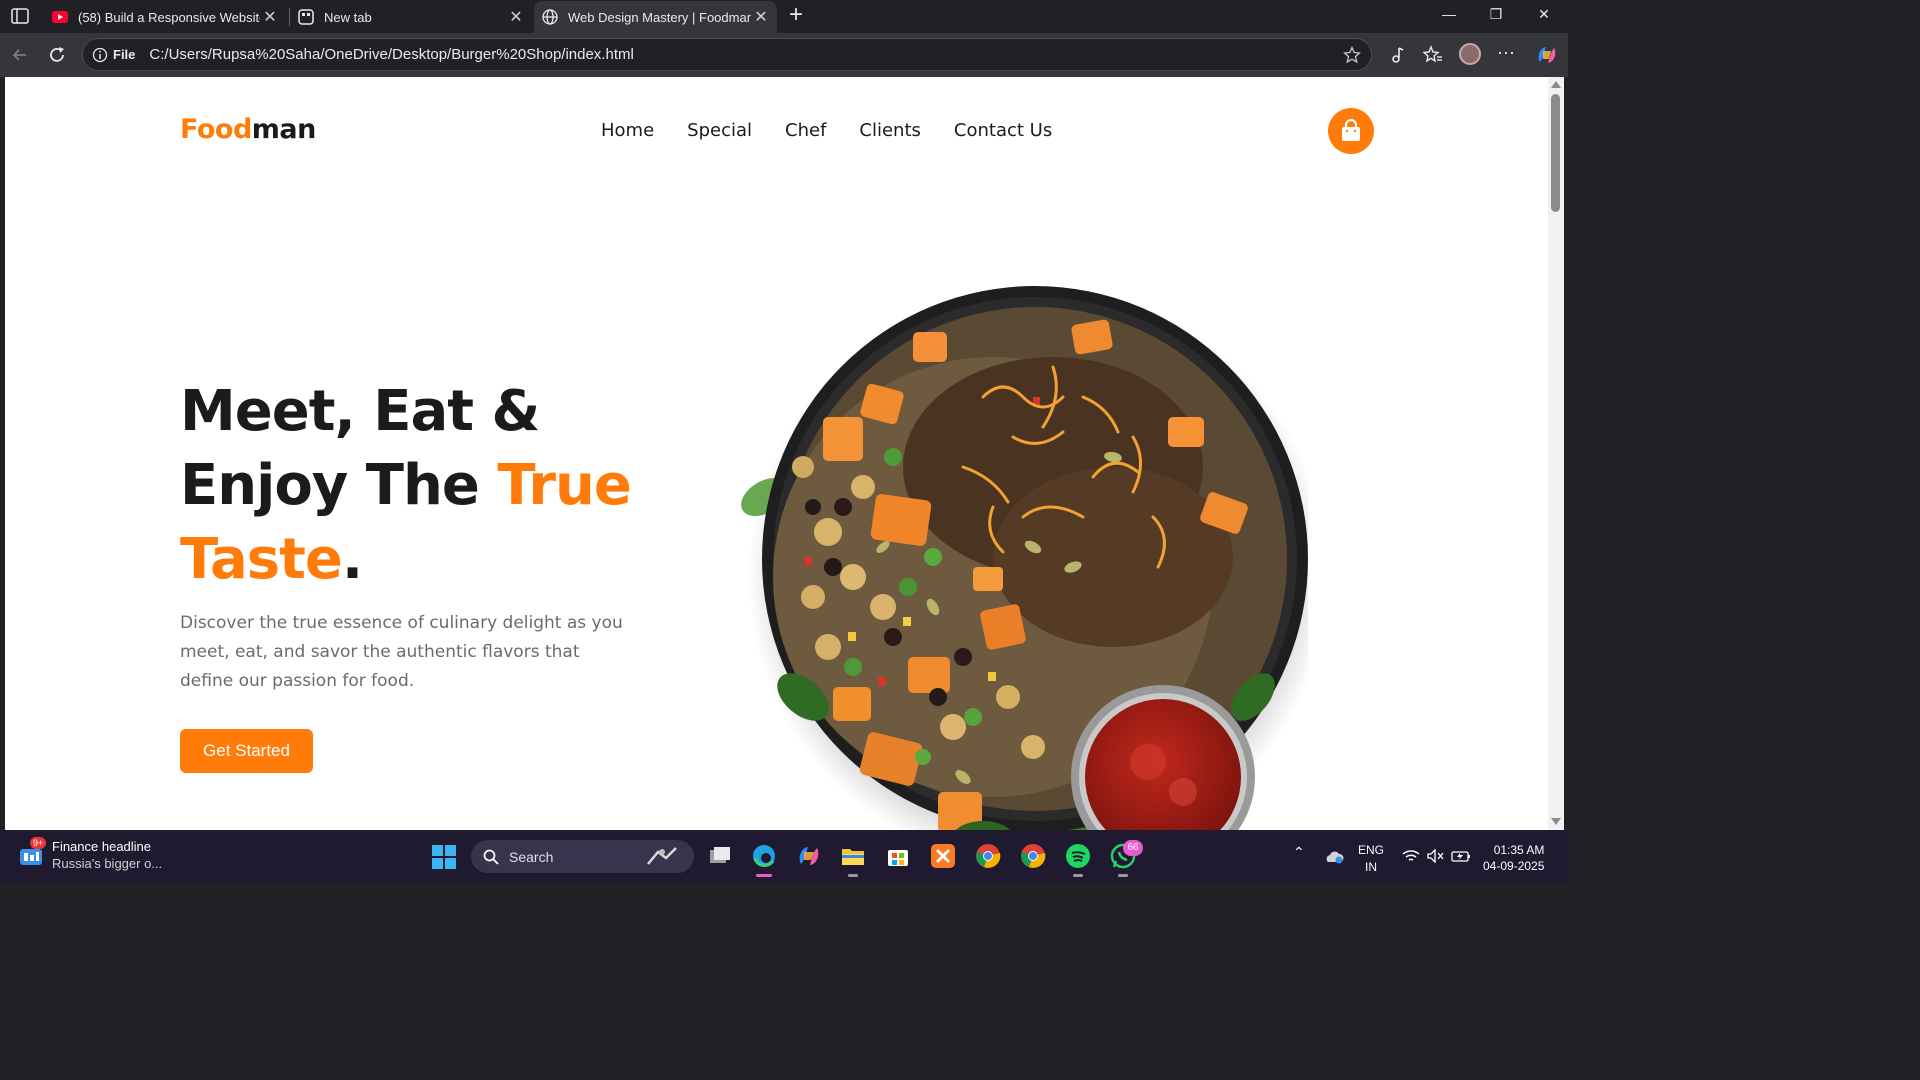  What do you see at coordinates (805, 130) in the screenshot?
I see `nav-chef: Chef` at bounding box center [805, 130].